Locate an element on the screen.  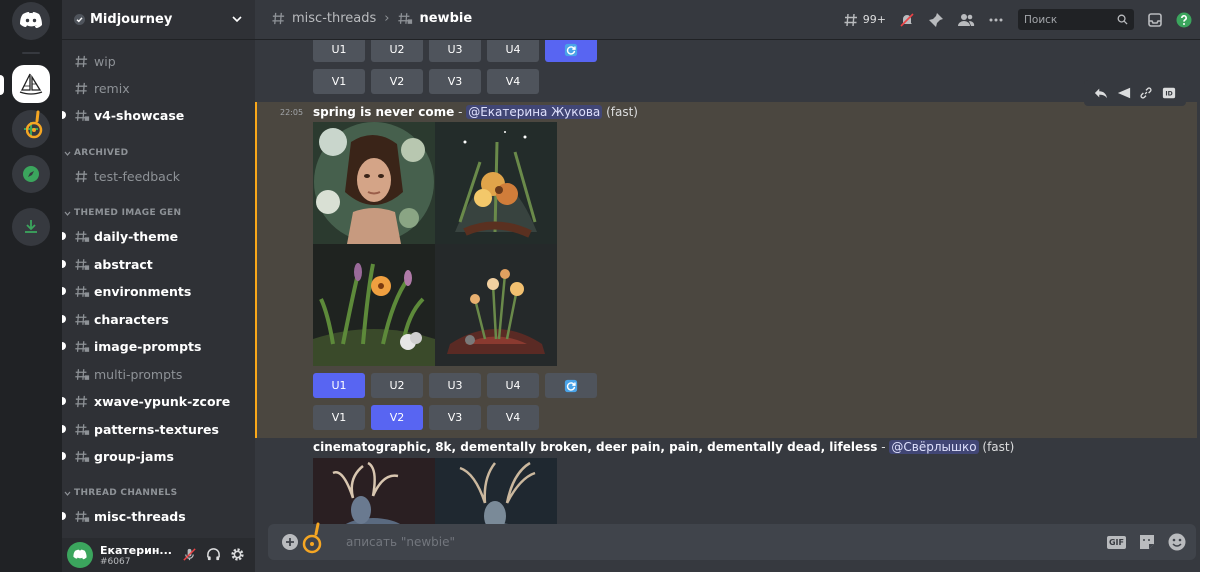
thread-icon is located at coordinates (405, 18).